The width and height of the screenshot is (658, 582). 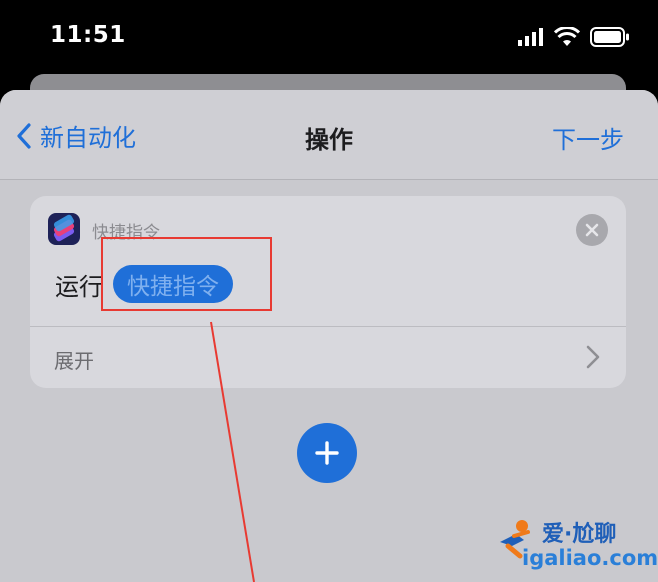 I want to click on watermark-url: igaliao.com, so click(x=590, y=558).